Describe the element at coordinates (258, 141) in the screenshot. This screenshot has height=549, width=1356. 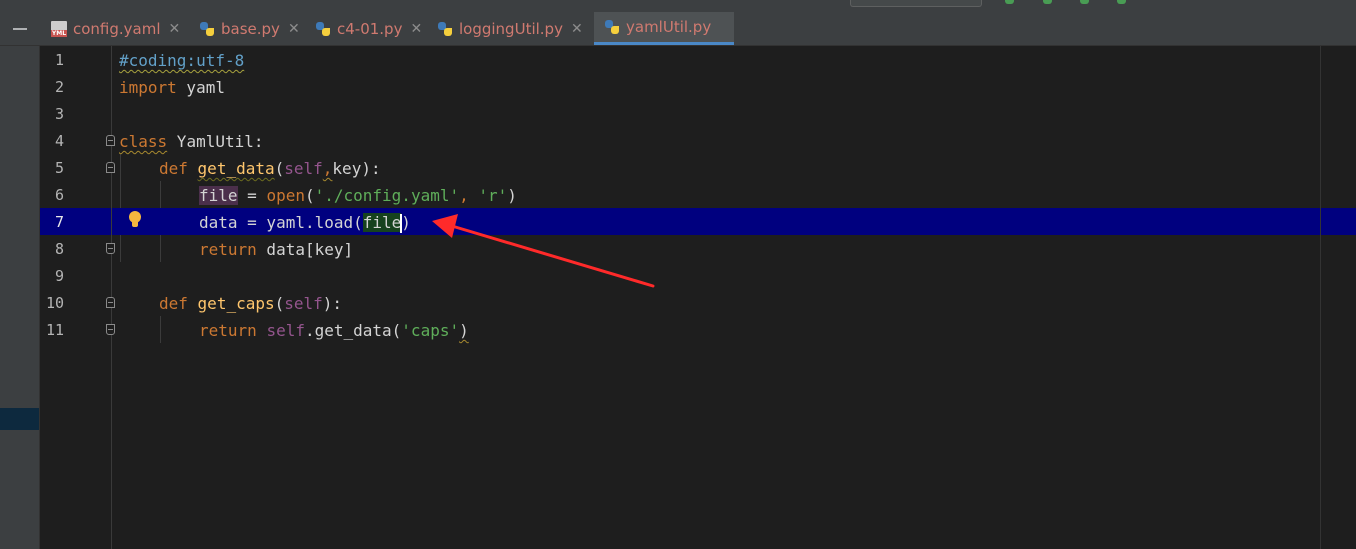
I see `code-text: :` at that location.